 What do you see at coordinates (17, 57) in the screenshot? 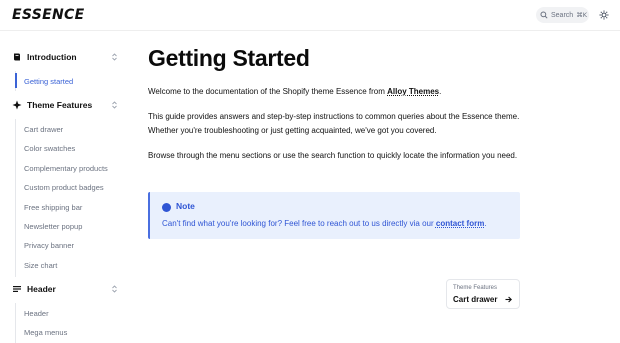
I see `book-icon` at bounding box center [17, 57].